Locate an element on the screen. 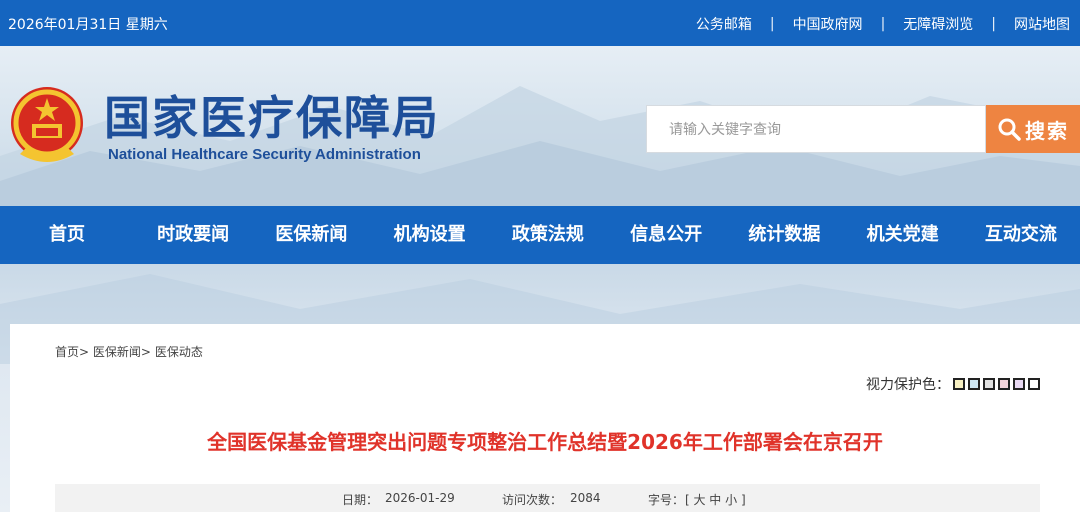 This screenshot has width=1080, height=512. accessibility-link: 无障碍浏览 is located at coordinates (938, 24).